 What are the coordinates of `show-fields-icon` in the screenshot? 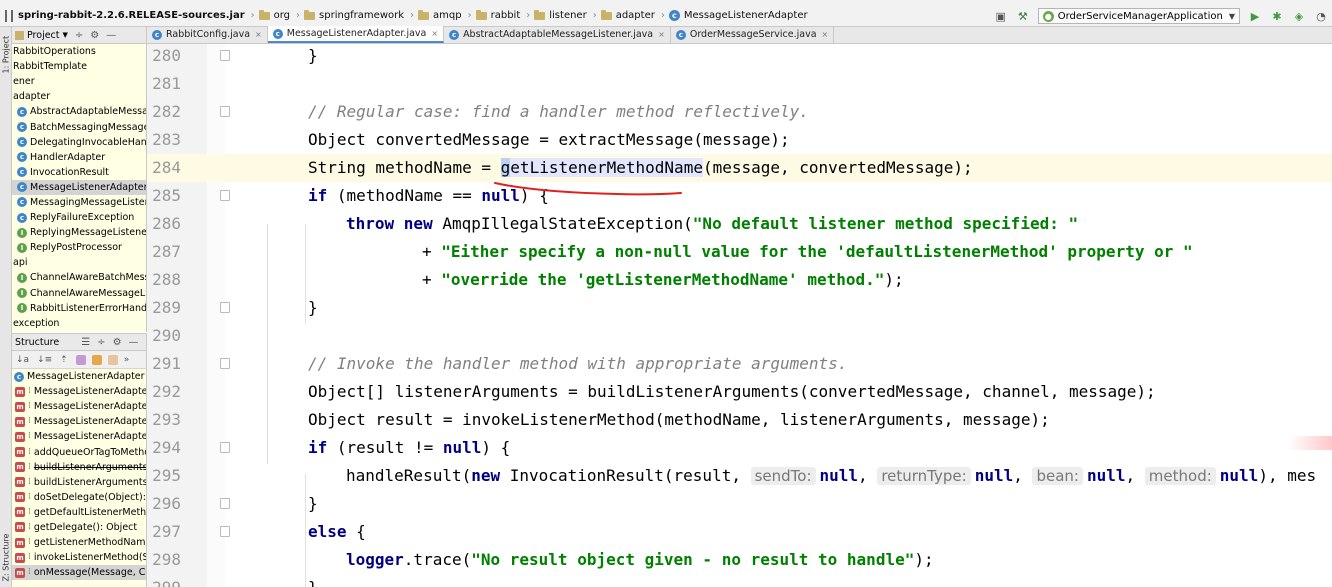 It's located at (96, 359).